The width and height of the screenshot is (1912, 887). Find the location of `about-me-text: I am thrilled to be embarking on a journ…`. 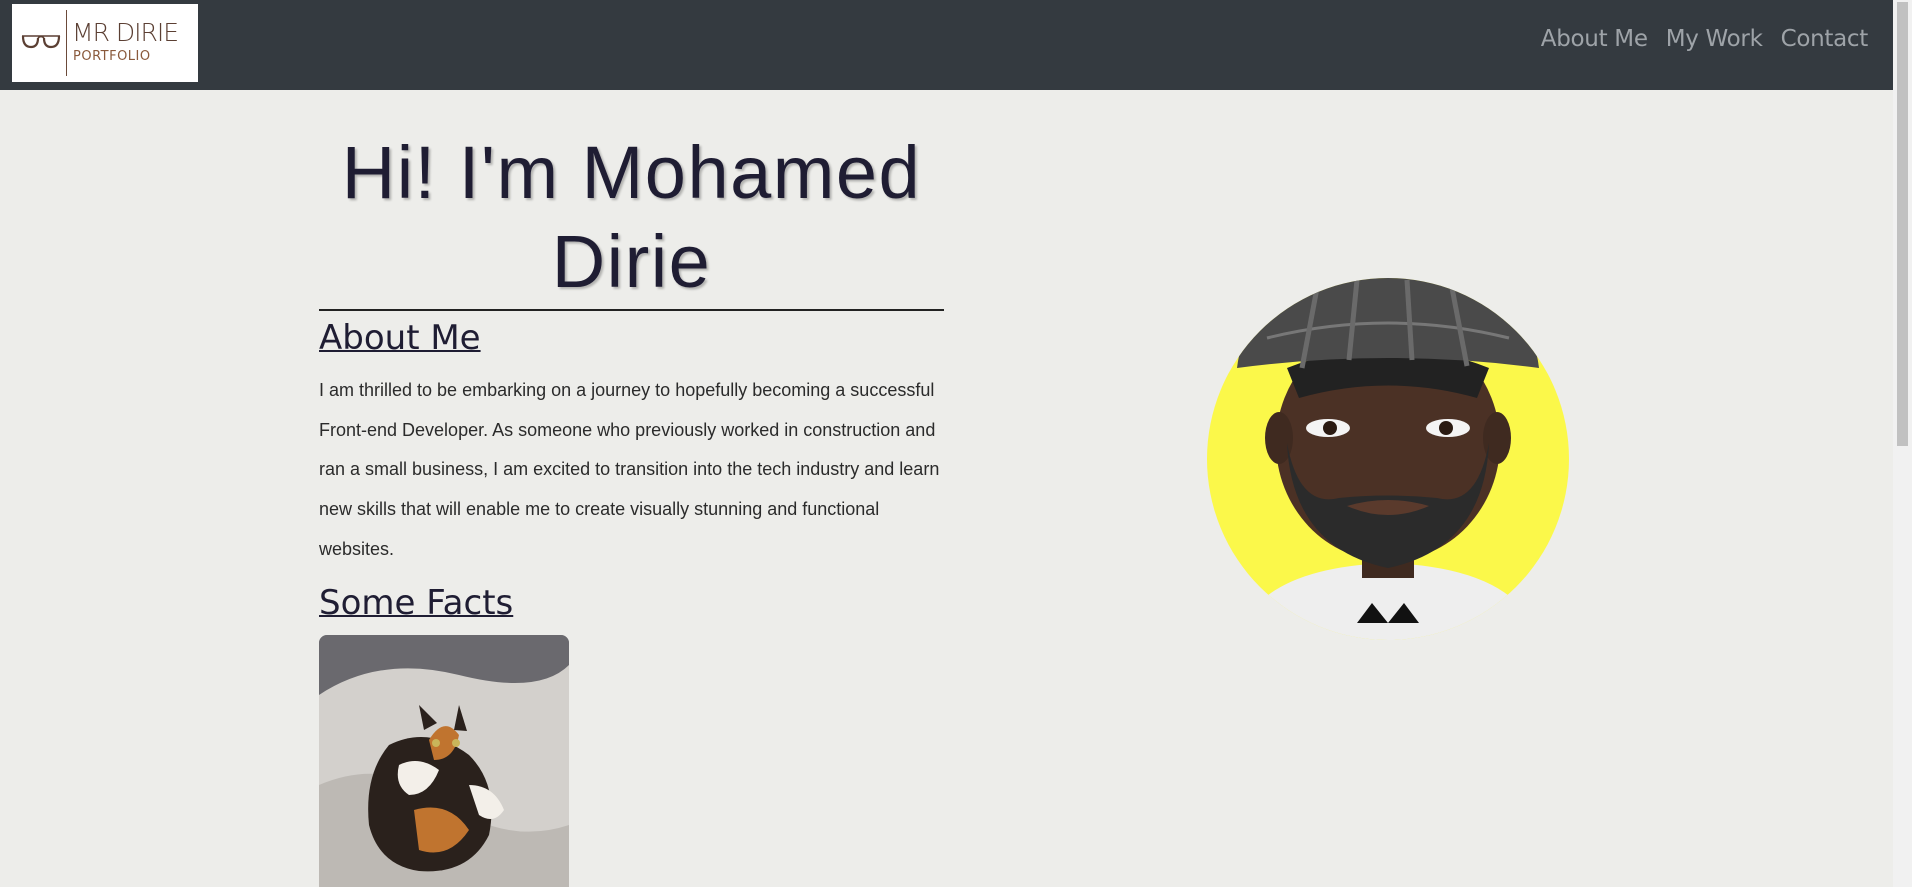

about-me-text: I am thrilled to be embarking on a journ… is located at coordinates (629, 469).